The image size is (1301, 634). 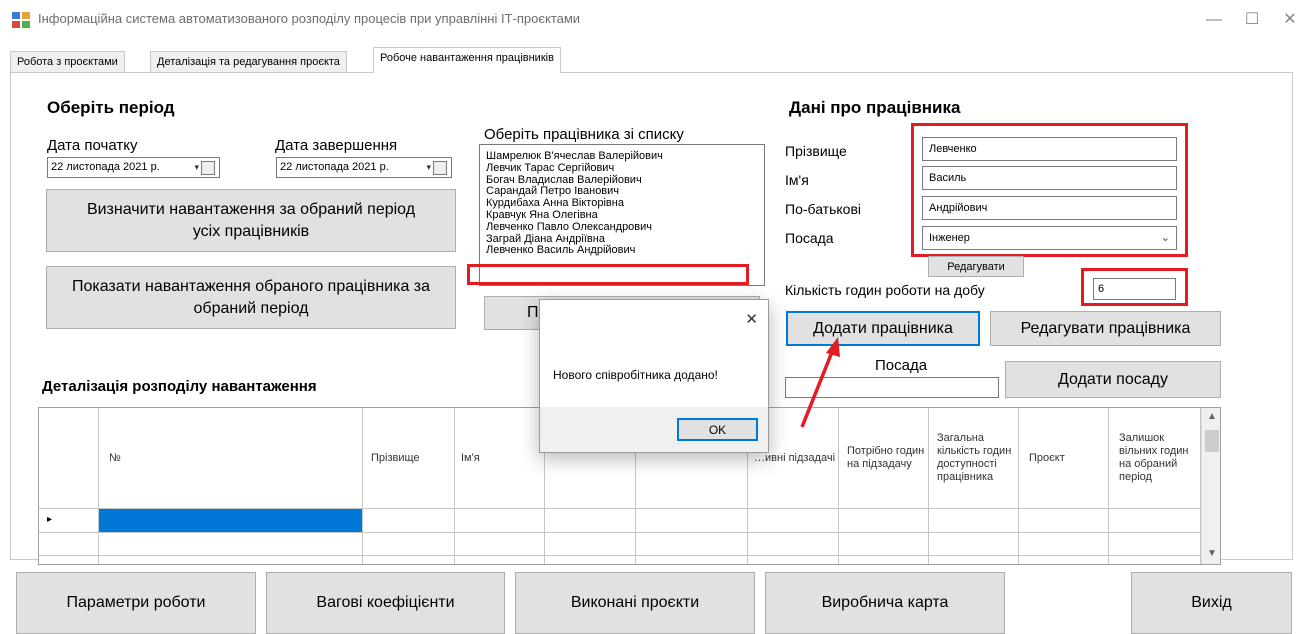 I want to click on close-icon: ✕, so click(x=1285, y=20).